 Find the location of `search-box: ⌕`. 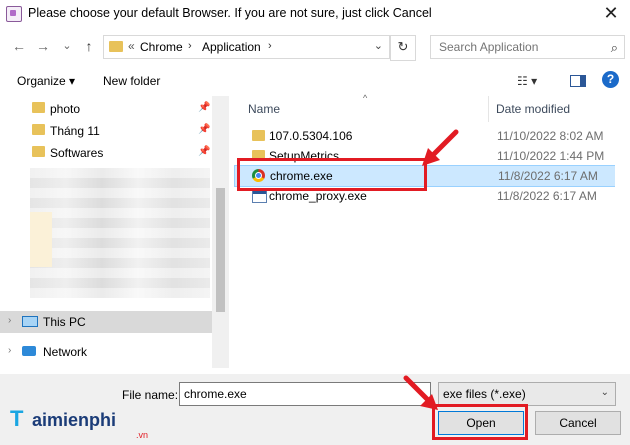

search-box: ⌕ is located at coordinates (527, 47).